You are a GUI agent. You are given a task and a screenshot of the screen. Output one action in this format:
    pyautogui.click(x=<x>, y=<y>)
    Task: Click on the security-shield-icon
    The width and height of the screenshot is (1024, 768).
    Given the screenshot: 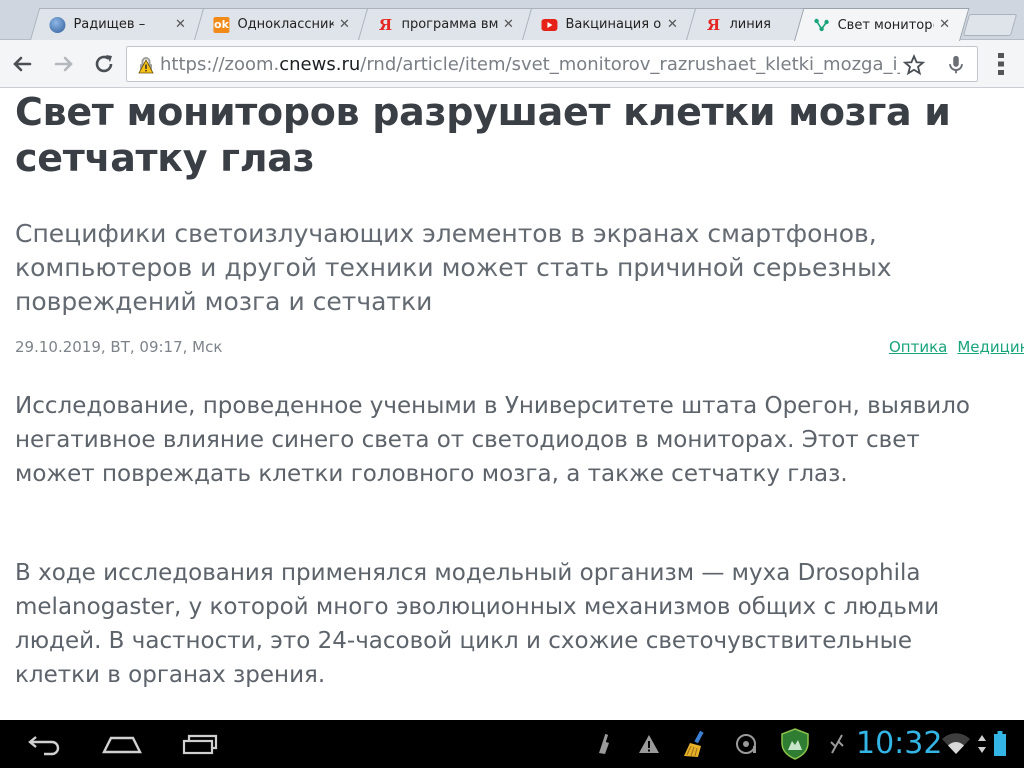 What is the action you would take?
    pyautogui.click(x=795, y=744)
    